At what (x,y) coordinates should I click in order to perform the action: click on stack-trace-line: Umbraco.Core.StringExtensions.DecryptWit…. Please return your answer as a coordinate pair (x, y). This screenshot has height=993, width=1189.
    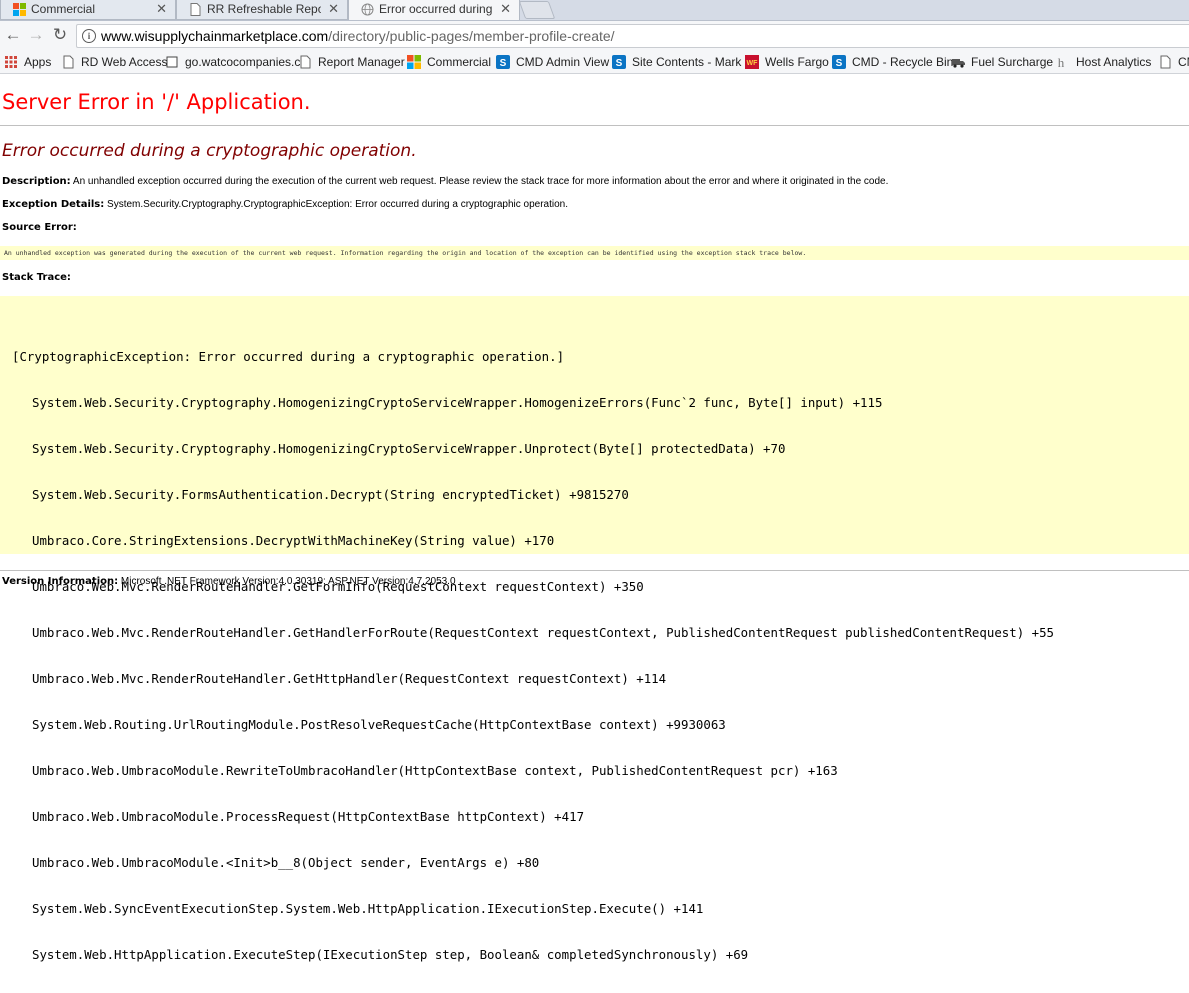
    Looking at the image, I should click on (293, 540).